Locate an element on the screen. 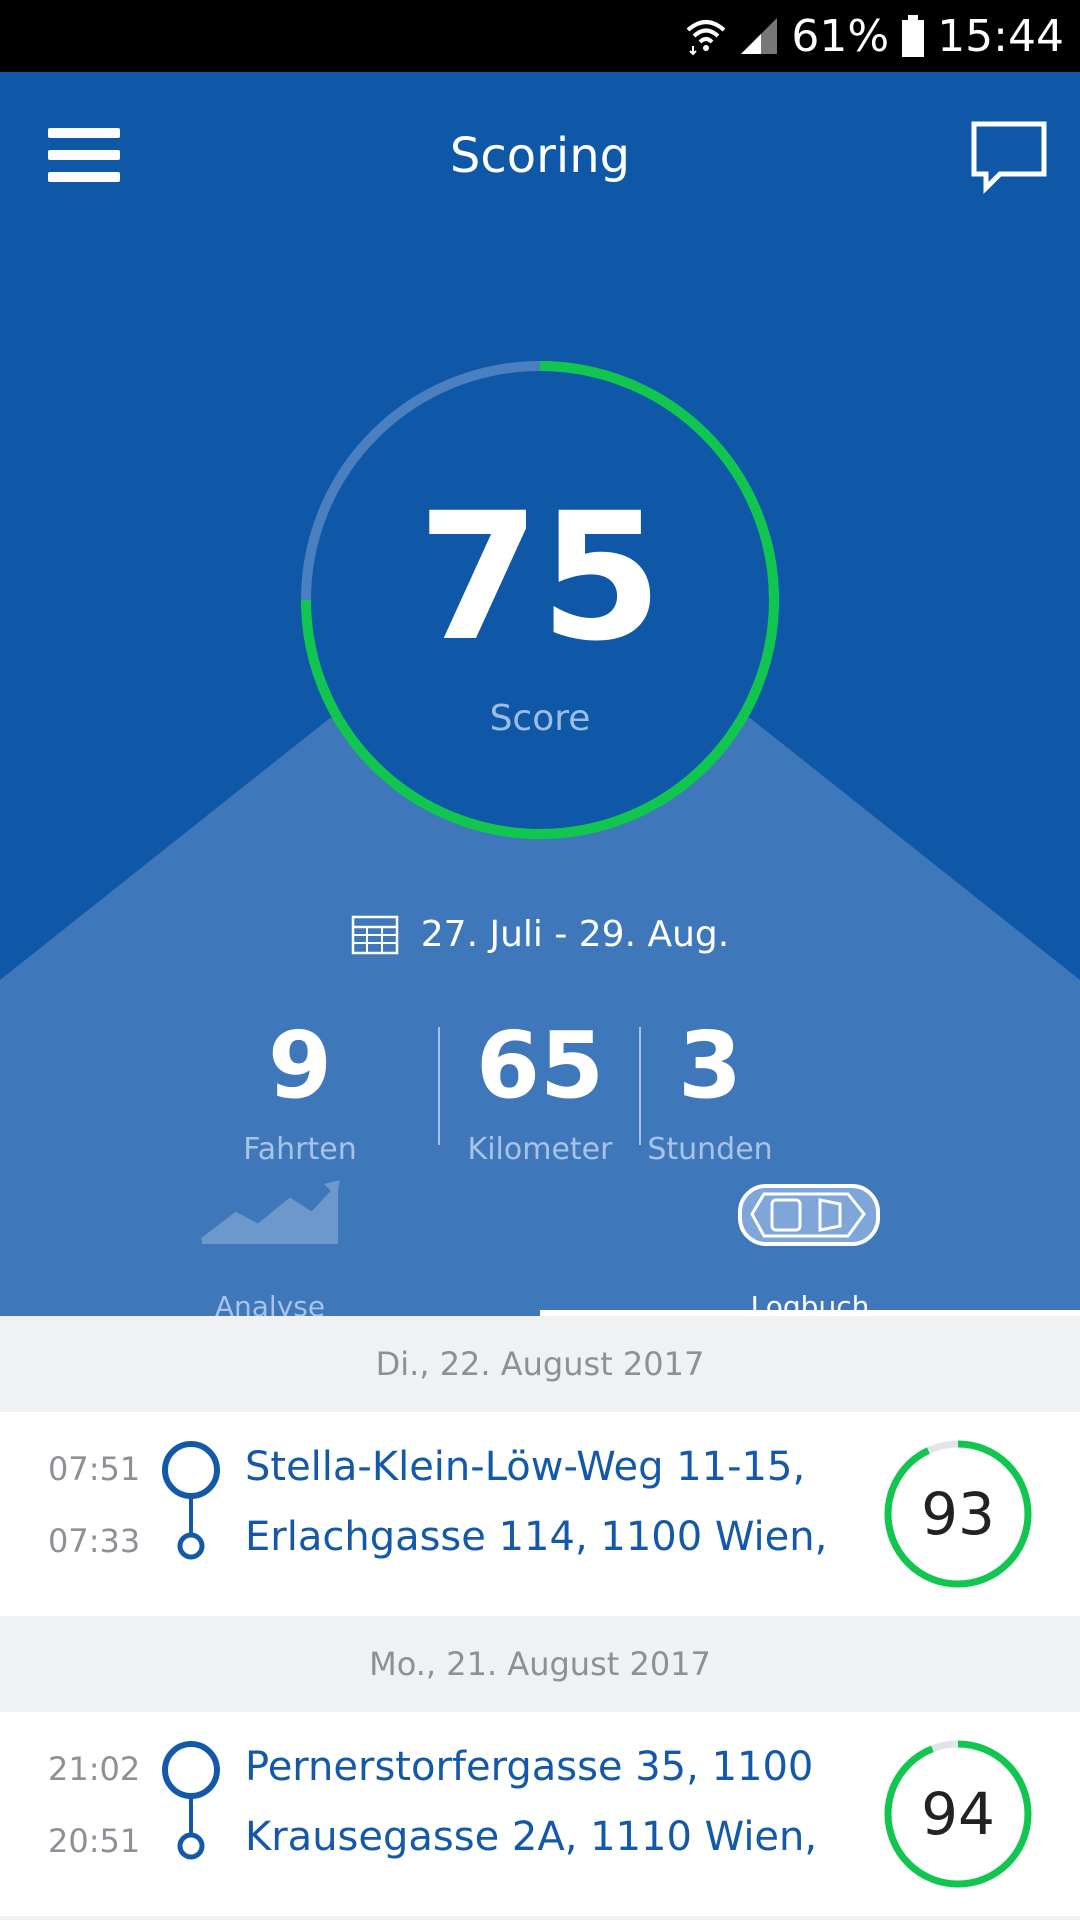  stat-value: 9 is located at coordinates (299, 1065).